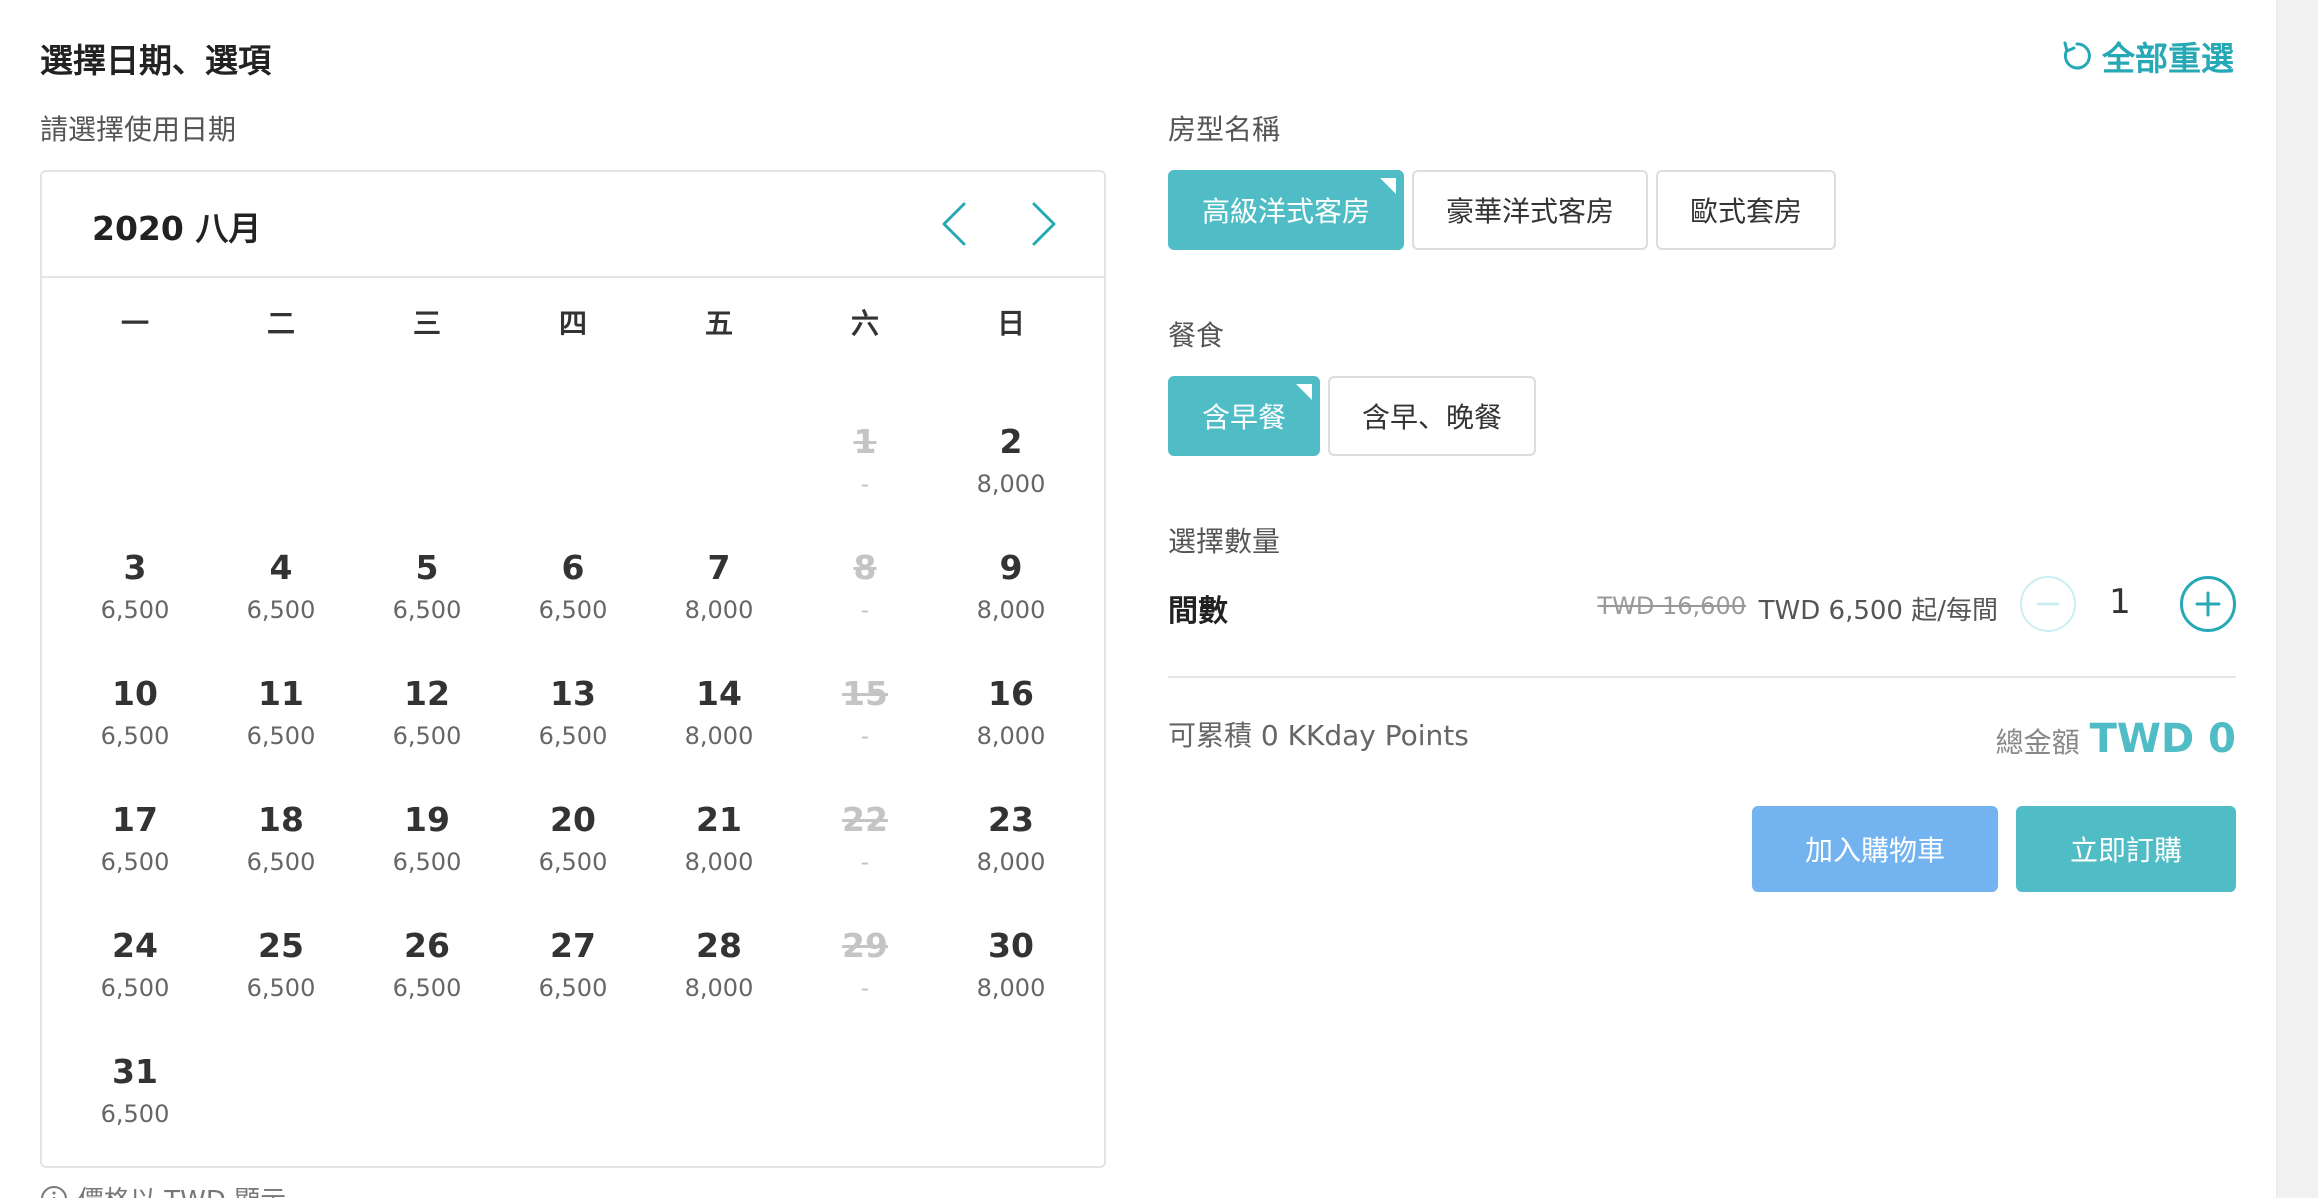 The image size is (2318, 1198). Describe the element at coordinates (134, 323) in the screenshot. I see `weekday-label: 一` at that location.